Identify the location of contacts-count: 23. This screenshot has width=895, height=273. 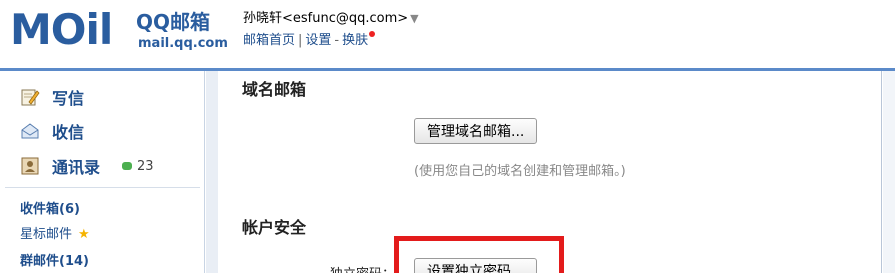
(145, 166).